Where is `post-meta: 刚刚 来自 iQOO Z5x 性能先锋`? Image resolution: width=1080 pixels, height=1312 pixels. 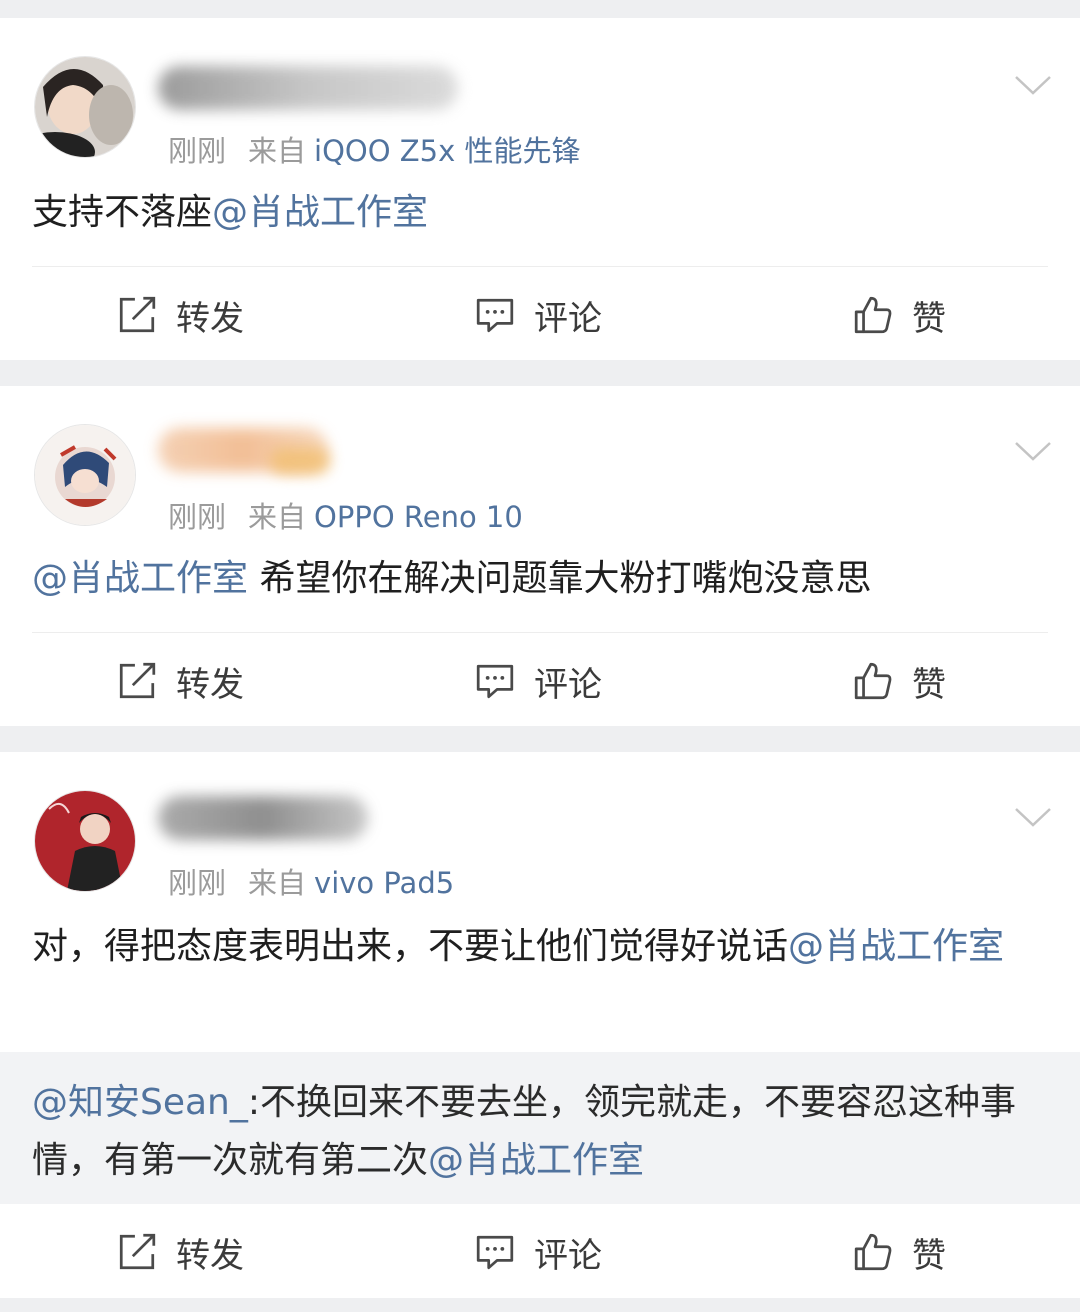 post-meta: 刚刚 来自 iQOO Z5x 性能先锋 is located at coordinates (374, 149).